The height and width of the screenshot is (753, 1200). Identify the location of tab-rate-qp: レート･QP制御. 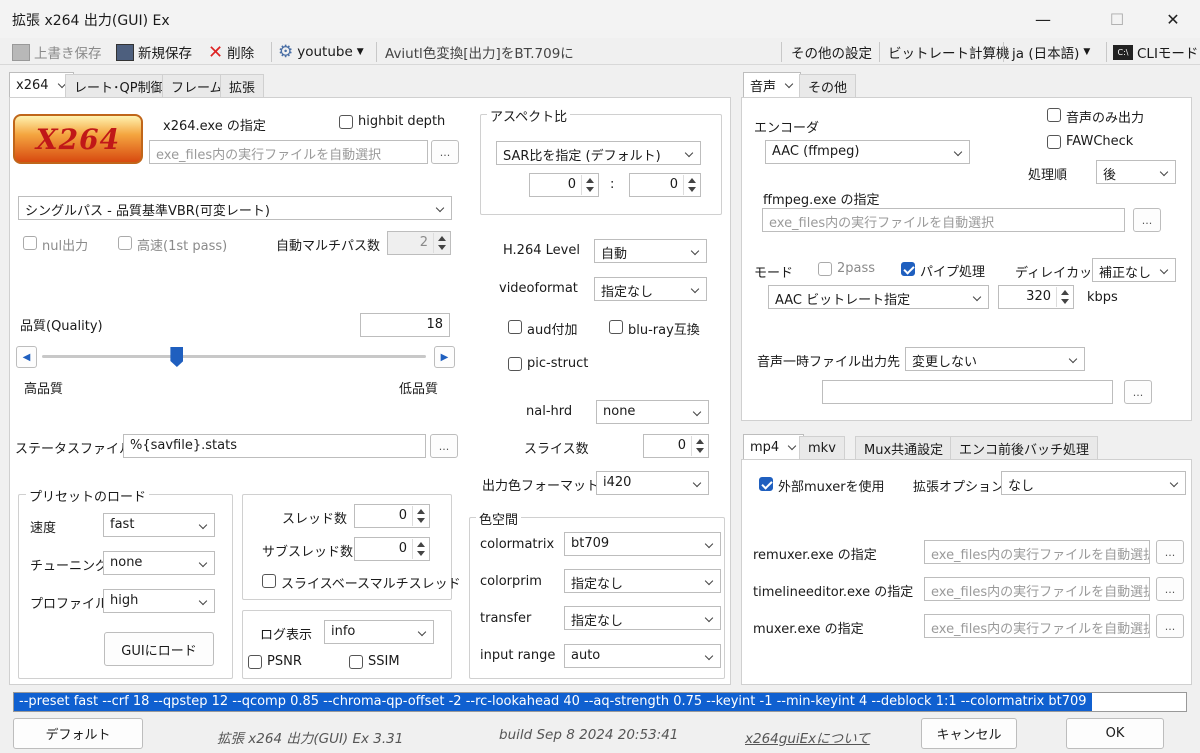
(119, 86).